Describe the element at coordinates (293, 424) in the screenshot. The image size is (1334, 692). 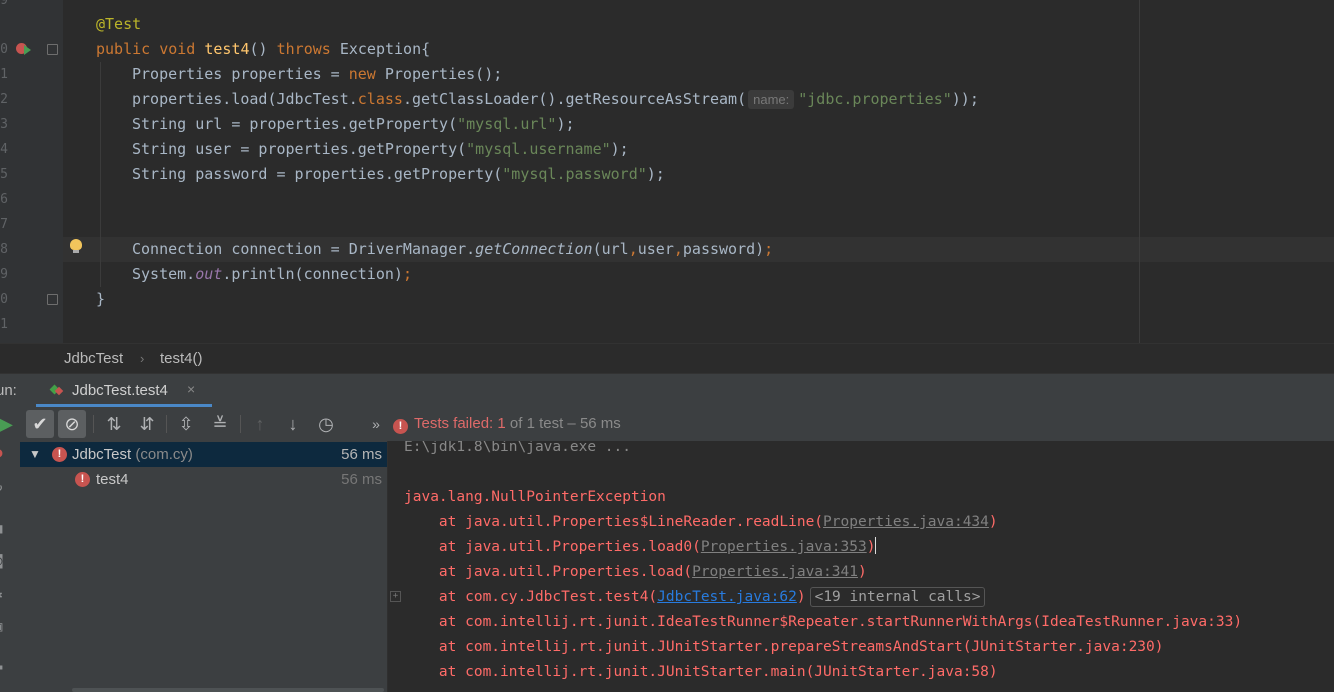
I see `next-failed-icon: ↓` at that location.